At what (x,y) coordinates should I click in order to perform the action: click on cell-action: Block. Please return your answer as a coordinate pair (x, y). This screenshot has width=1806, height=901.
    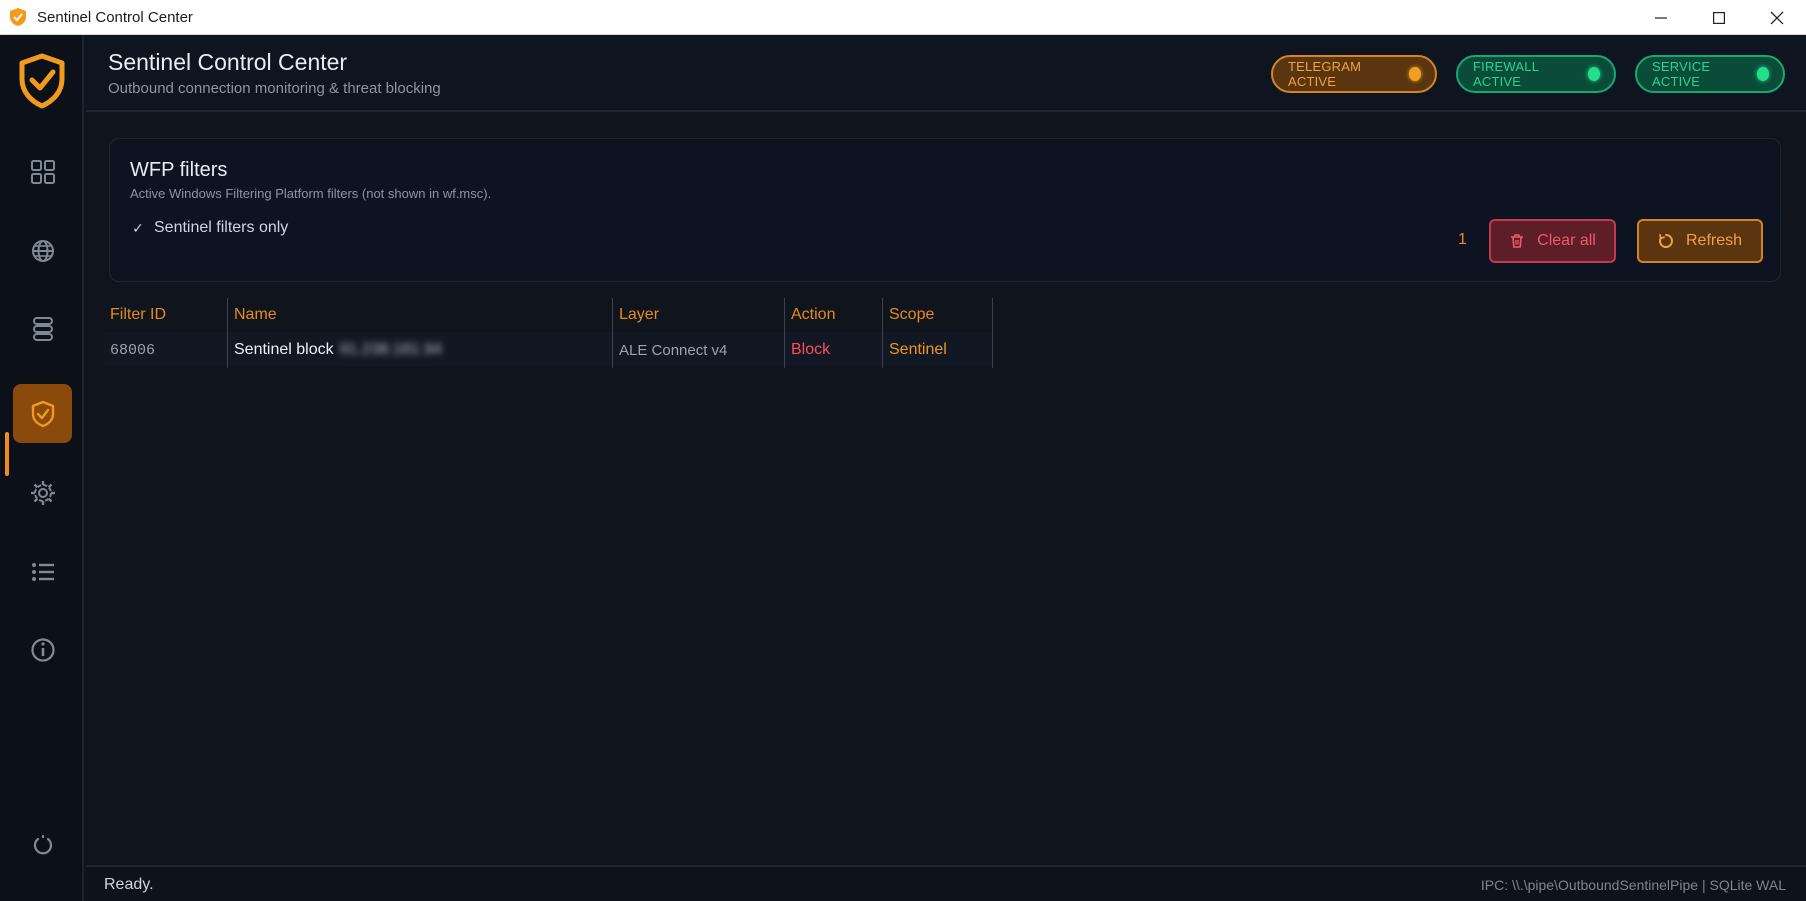
    Looking at the image, I should click on (834, 350).